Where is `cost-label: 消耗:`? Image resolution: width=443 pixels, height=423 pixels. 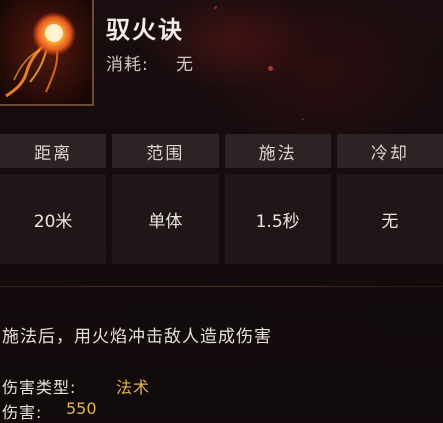 cost-label: 消耗: is located at coordinates (127, 65).